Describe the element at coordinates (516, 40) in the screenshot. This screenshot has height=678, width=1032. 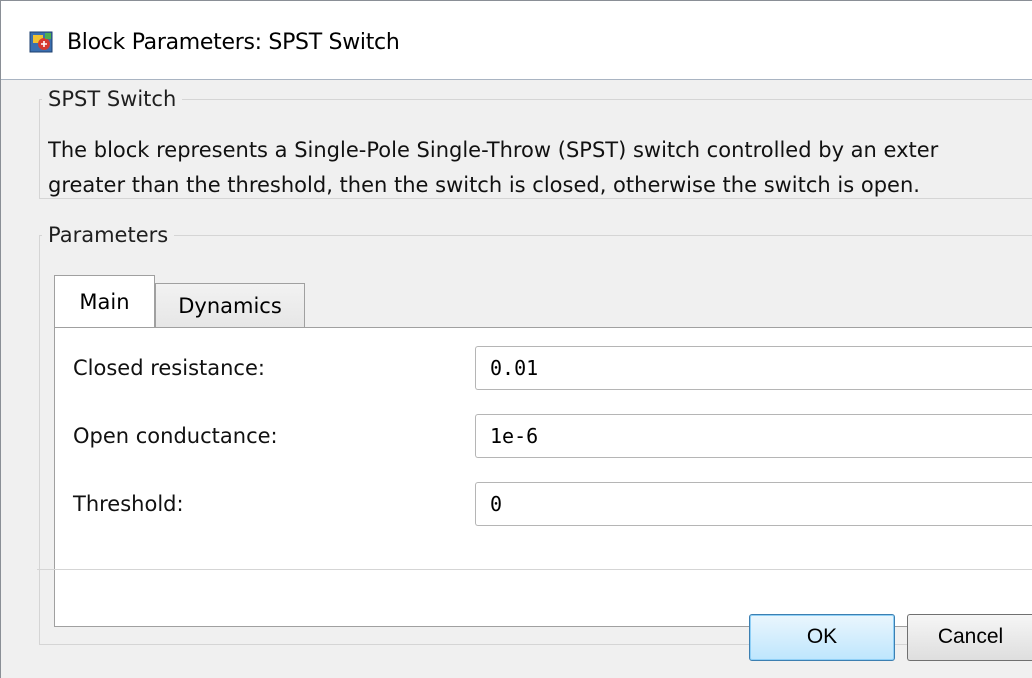
I see `title-bar: Block Parameters: SPST Switch` at that location.